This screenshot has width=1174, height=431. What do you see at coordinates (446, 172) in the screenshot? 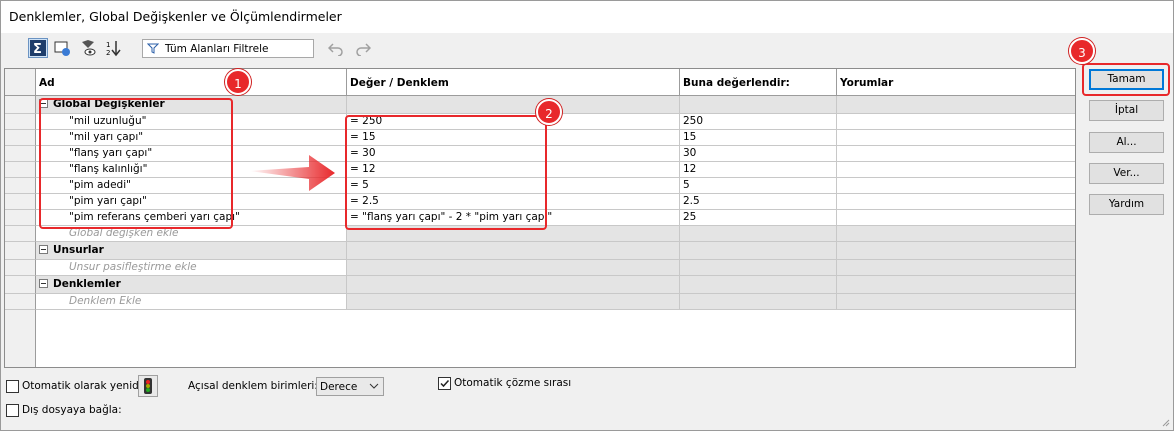
I see `annotation-box-values` at bounding box center [446, 172].